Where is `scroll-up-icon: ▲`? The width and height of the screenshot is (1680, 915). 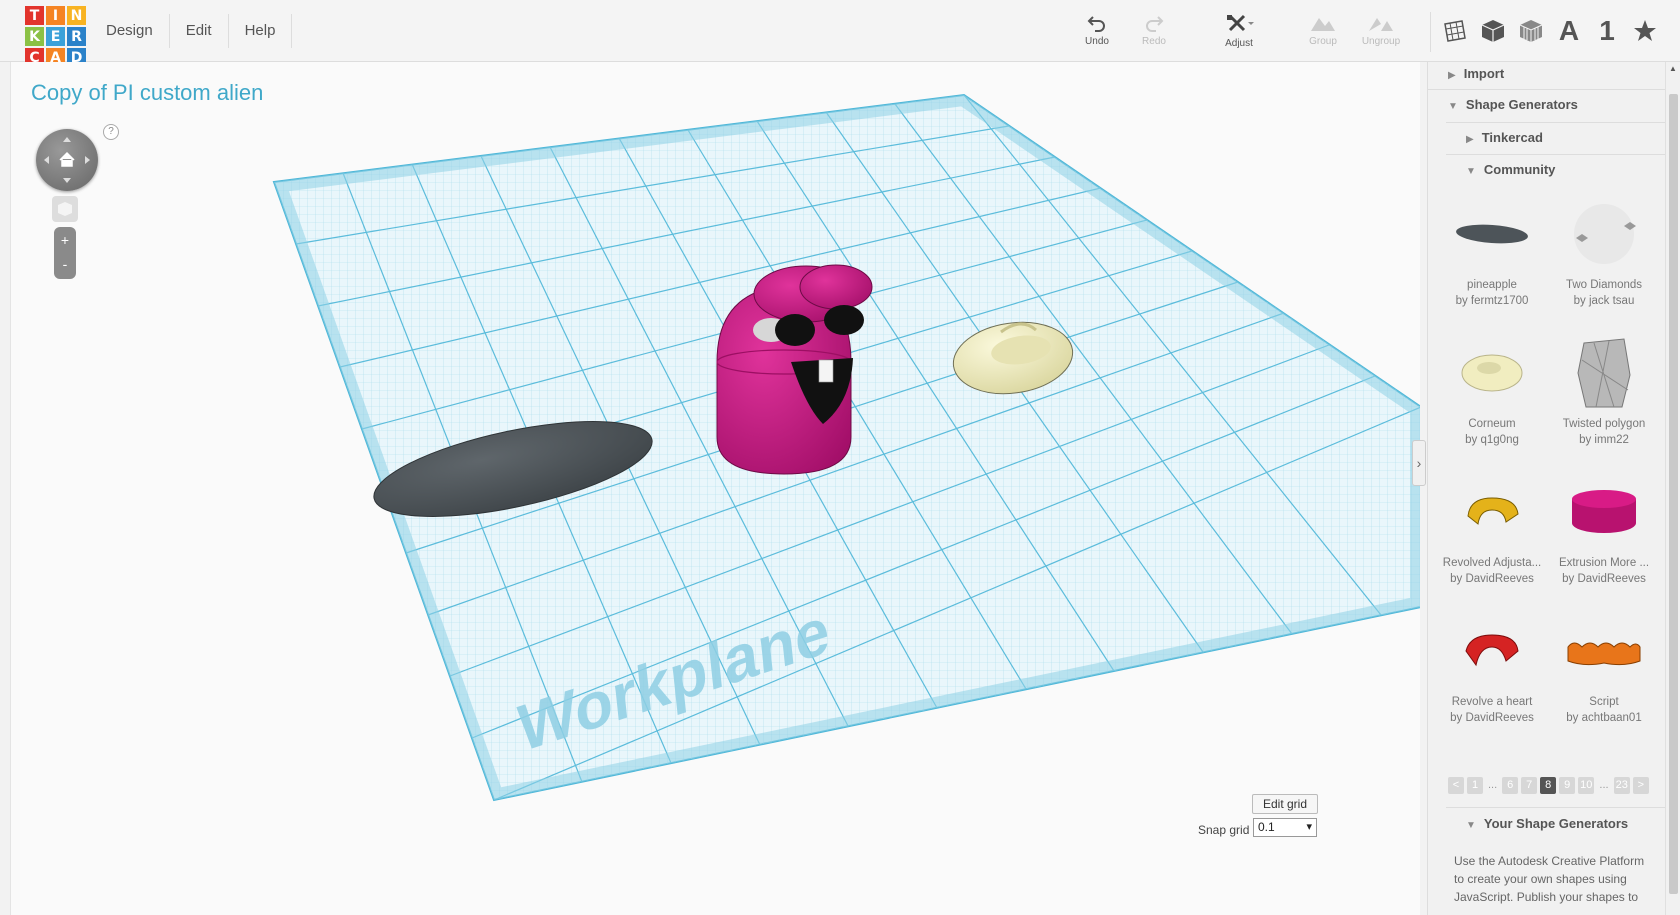
scroll-up-icon: ▲ is located at coordinates (1673, 68).